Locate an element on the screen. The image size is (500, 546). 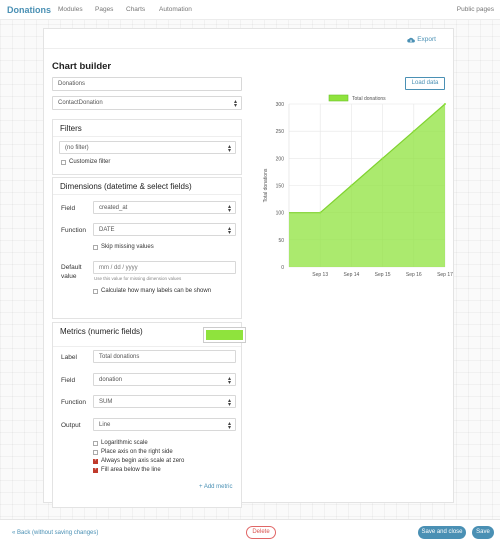
x-tick-label: Sep 16 is located at coordinates (414, 275).